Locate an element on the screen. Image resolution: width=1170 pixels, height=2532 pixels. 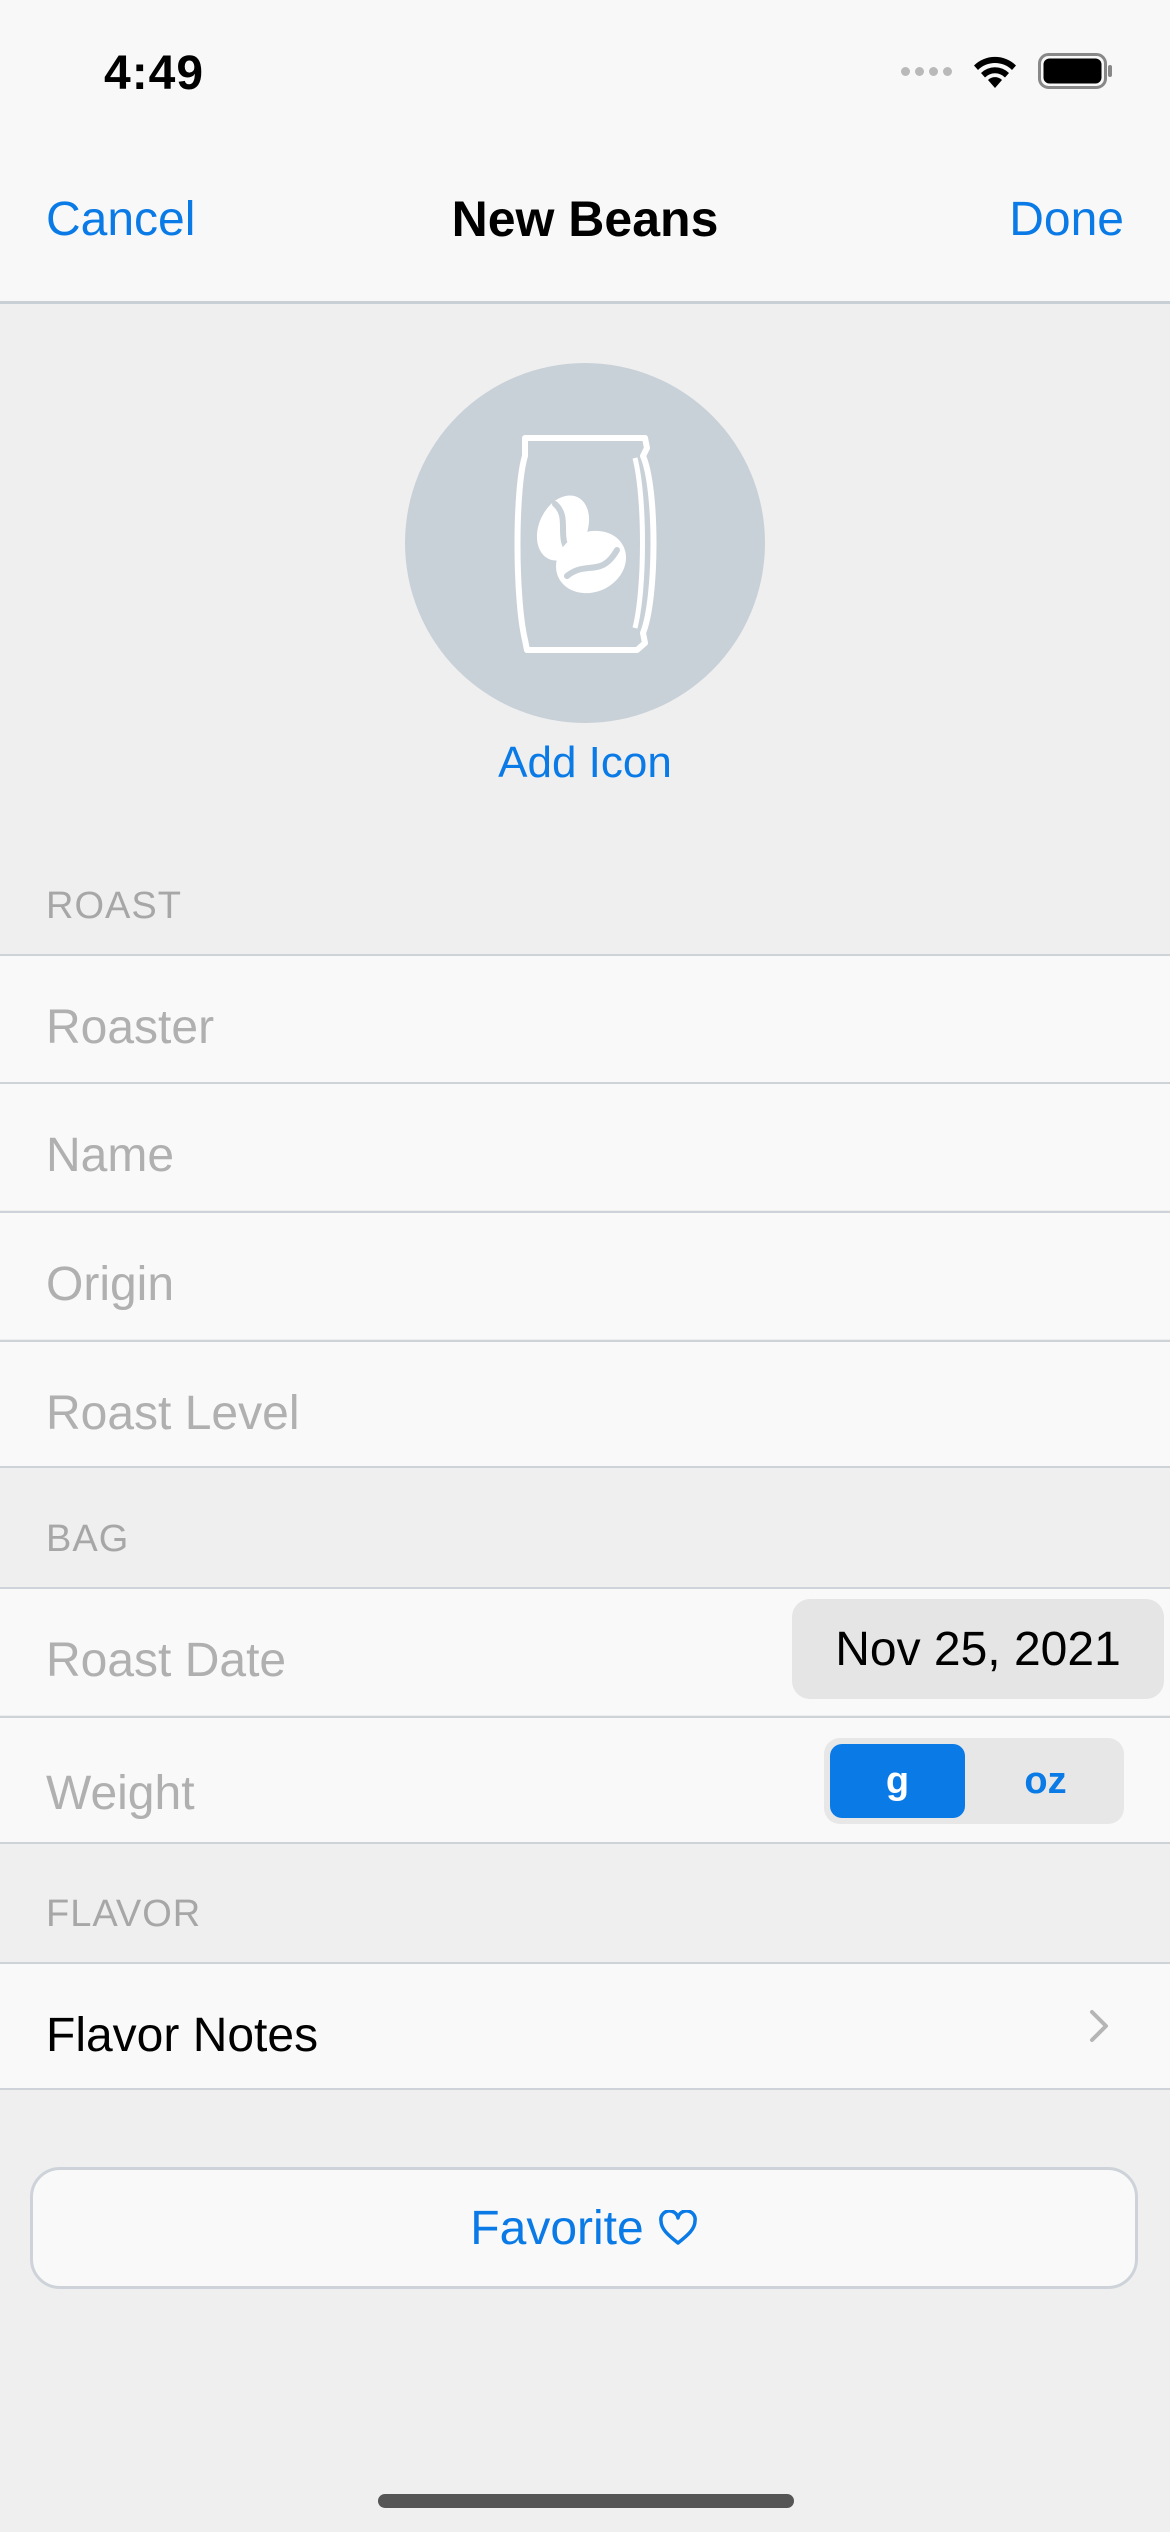
navigation-bar: Cancel New Beans Done is located at coordinates (585, 227).